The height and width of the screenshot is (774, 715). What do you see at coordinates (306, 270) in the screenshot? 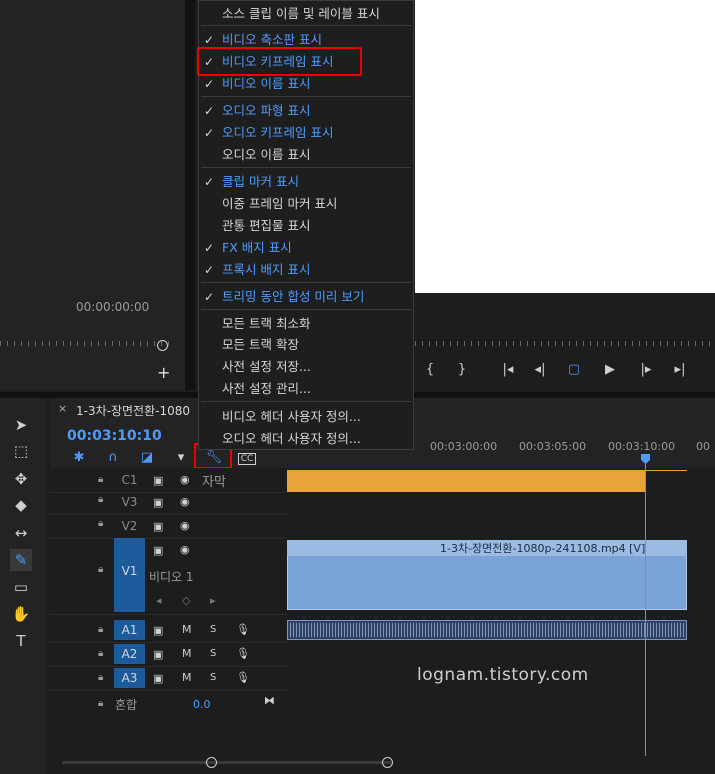
I see `menu-item: ✓ 프록시 배지 표시` at bounding box center [306, 270].